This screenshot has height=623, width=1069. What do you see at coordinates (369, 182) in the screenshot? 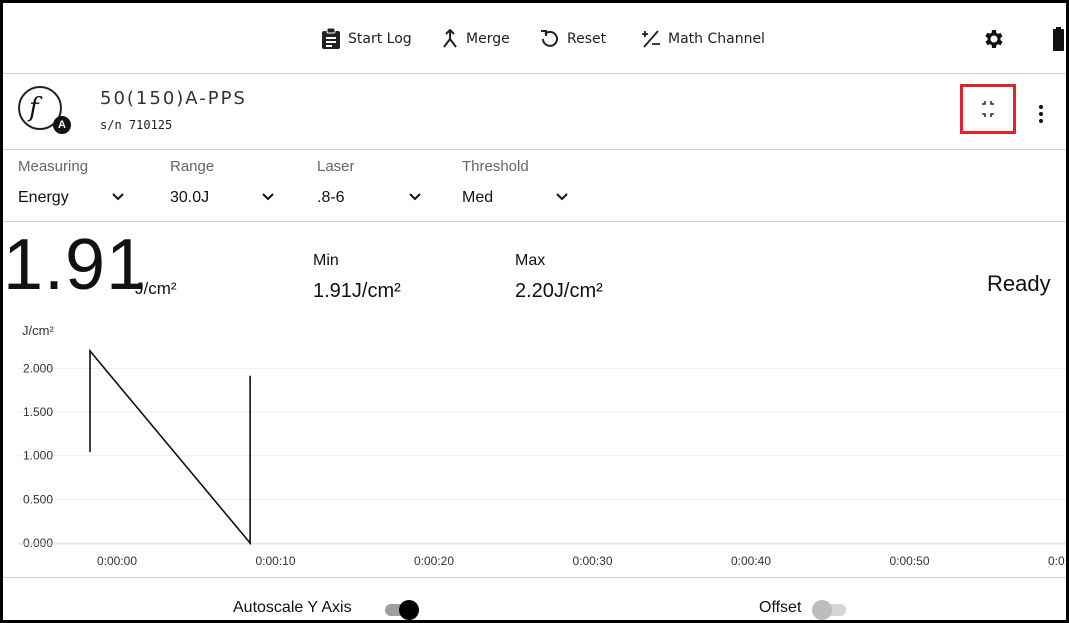
I see `laser-select: Laser .8-6` at bounding box center [369, 182].